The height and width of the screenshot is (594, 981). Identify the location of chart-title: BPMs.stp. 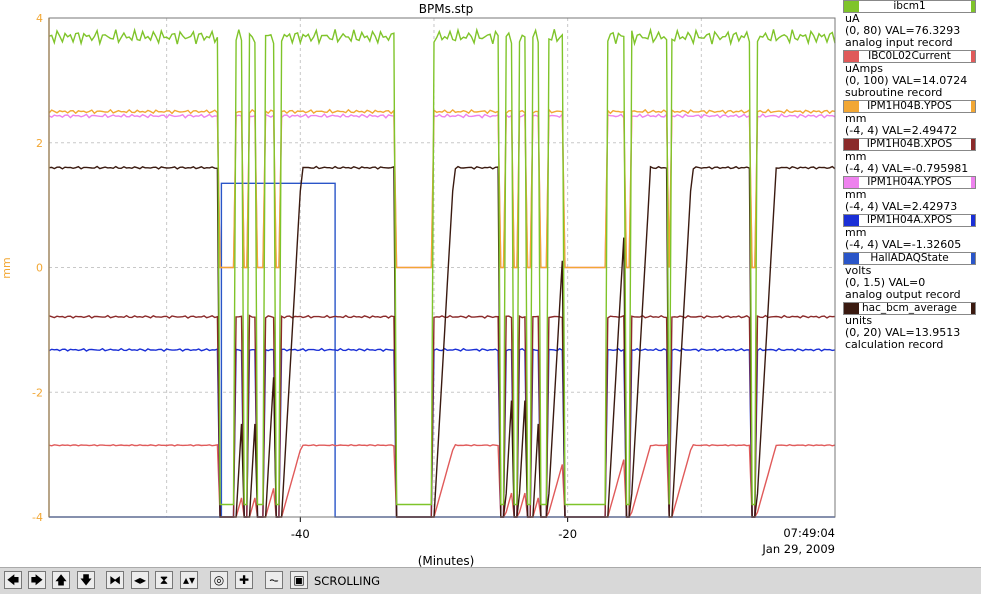
(446, 9).